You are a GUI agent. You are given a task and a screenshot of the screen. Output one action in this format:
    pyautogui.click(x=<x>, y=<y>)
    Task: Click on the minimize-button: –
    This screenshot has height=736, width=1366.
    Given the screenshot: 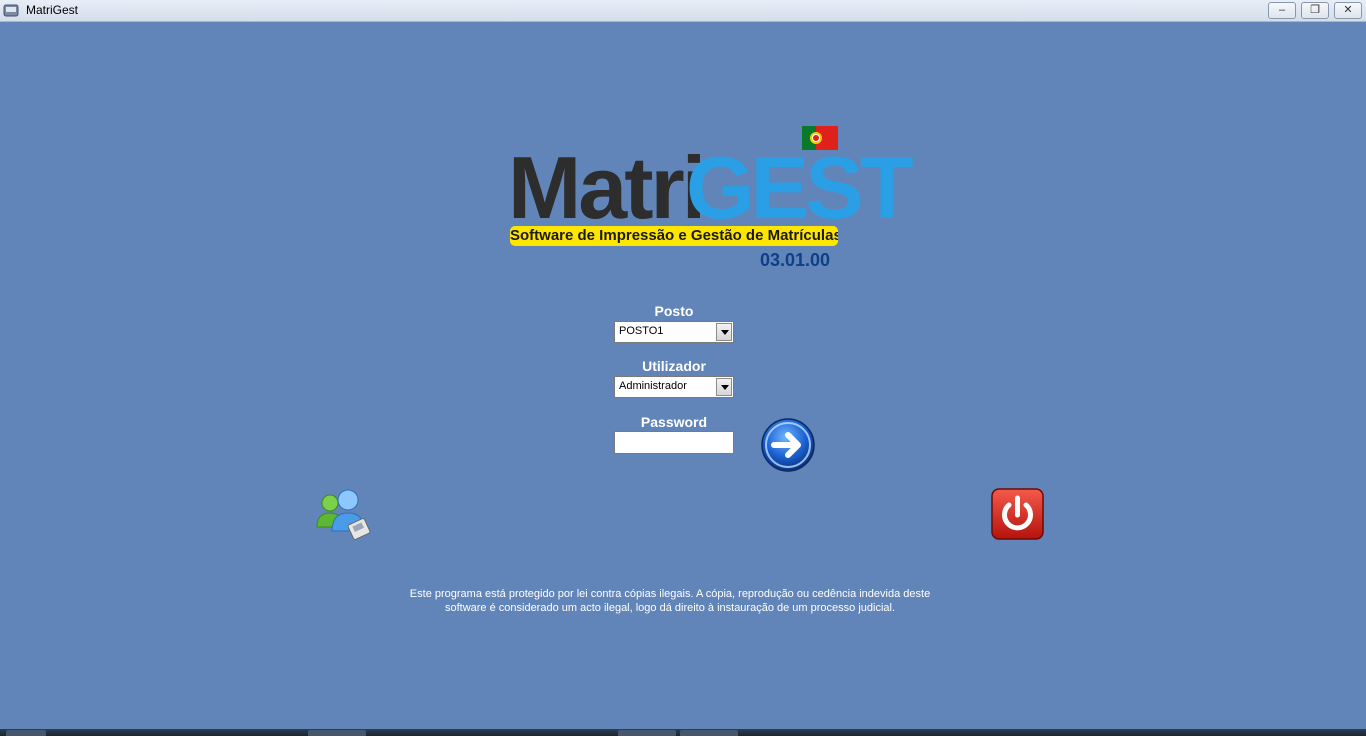 What is the action you would take?
    pyautogui.click(x=1282, y=10)
    